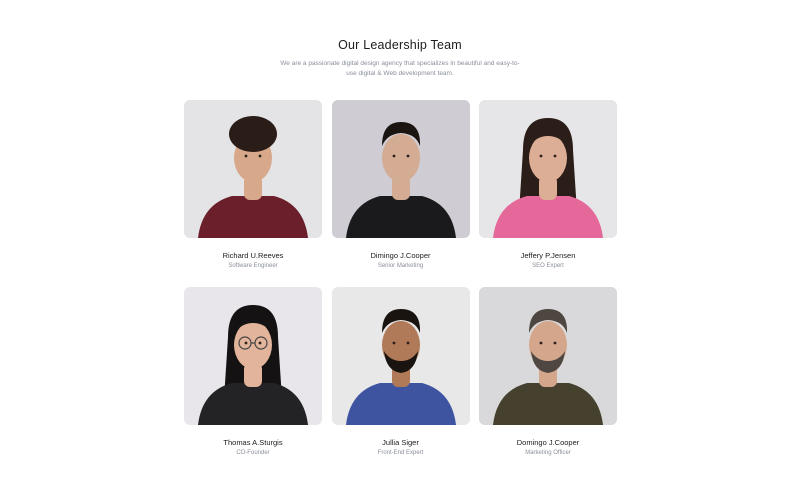 Image resolution: width=800 pixels, height=500 pixels. I want to click on member-role: Software Engineer, so click(253, 266).